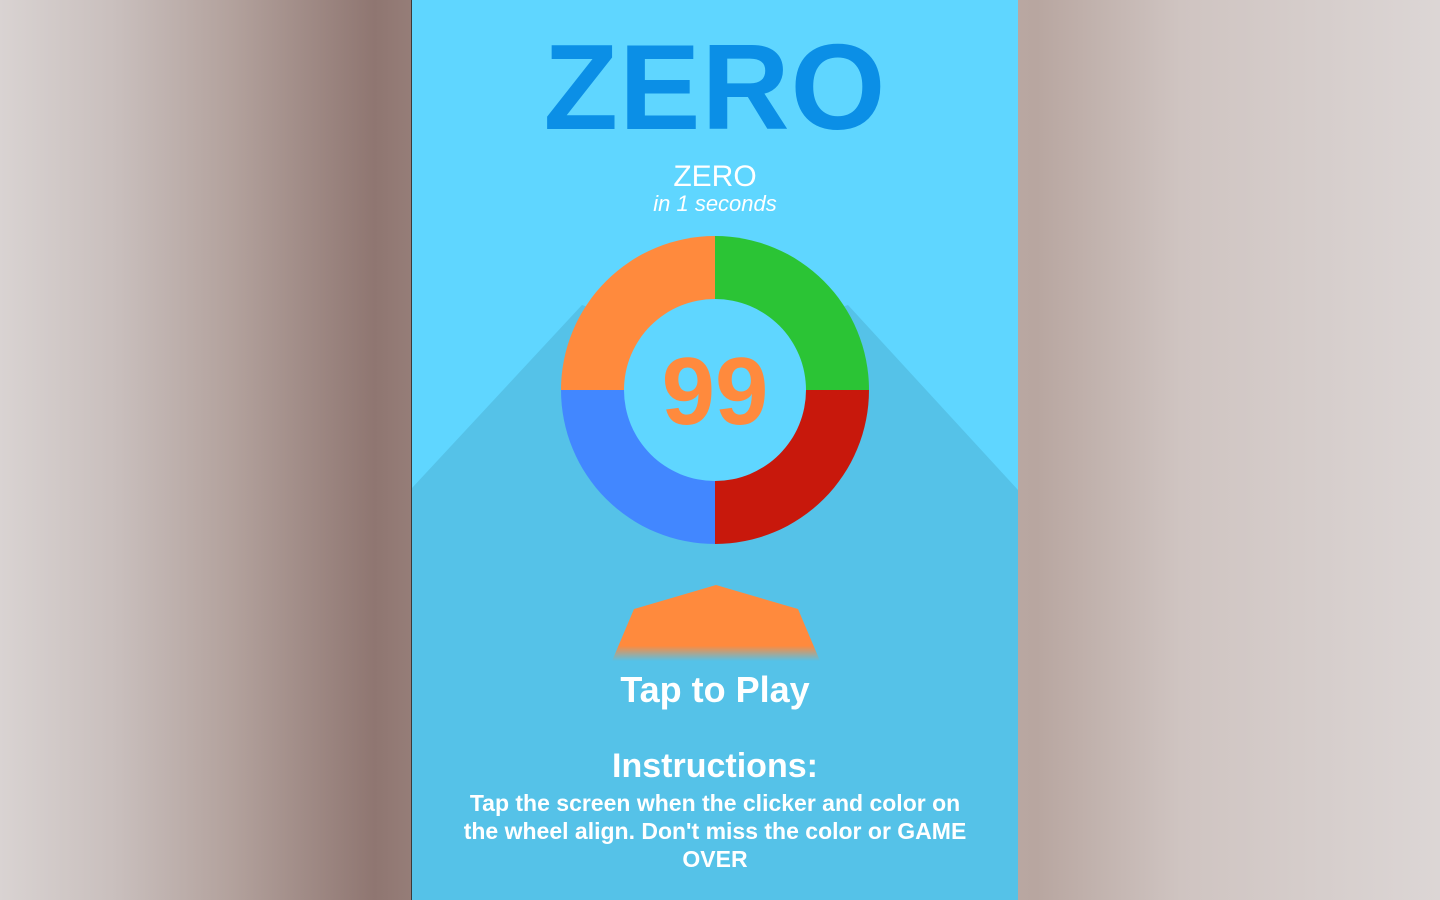 Image resolution: width=1440 pixels, height=900 pixels. I want to click on game-title: ZERO, so click(715, 87).